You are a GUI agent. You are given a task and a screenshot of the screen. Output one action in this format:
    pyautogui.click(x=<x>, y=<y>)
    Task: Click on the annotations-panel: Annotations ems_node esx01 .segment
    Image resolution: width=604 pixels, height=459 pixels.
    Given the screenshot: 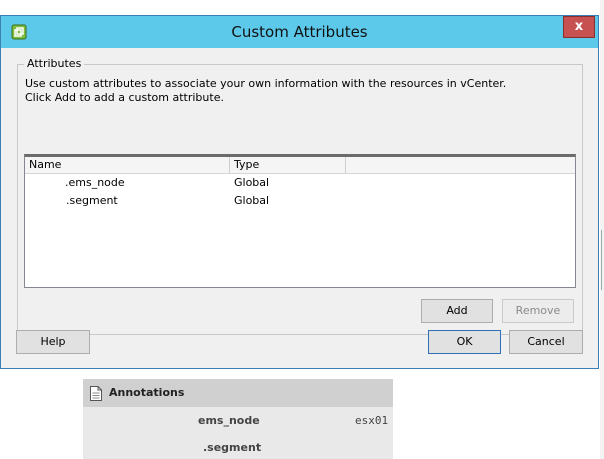 What is the action you would take?
    pyautogui.click(x=238, y=419)
    